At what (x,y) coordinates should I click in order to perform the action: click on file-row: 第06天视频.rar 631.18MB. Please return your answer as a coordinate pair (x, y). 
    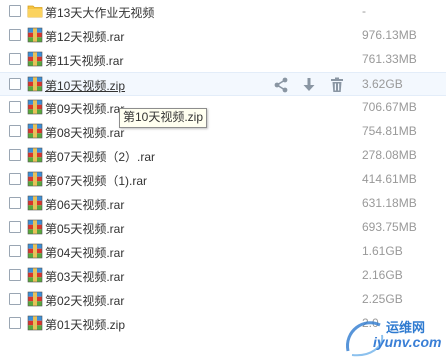
    Looking at the image, I should click on (223, 204).